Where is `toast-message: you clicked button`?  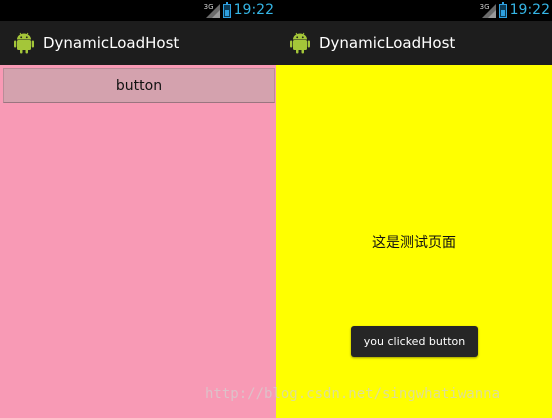 toast-message: you clicked button is located at coordinates (414, 341).